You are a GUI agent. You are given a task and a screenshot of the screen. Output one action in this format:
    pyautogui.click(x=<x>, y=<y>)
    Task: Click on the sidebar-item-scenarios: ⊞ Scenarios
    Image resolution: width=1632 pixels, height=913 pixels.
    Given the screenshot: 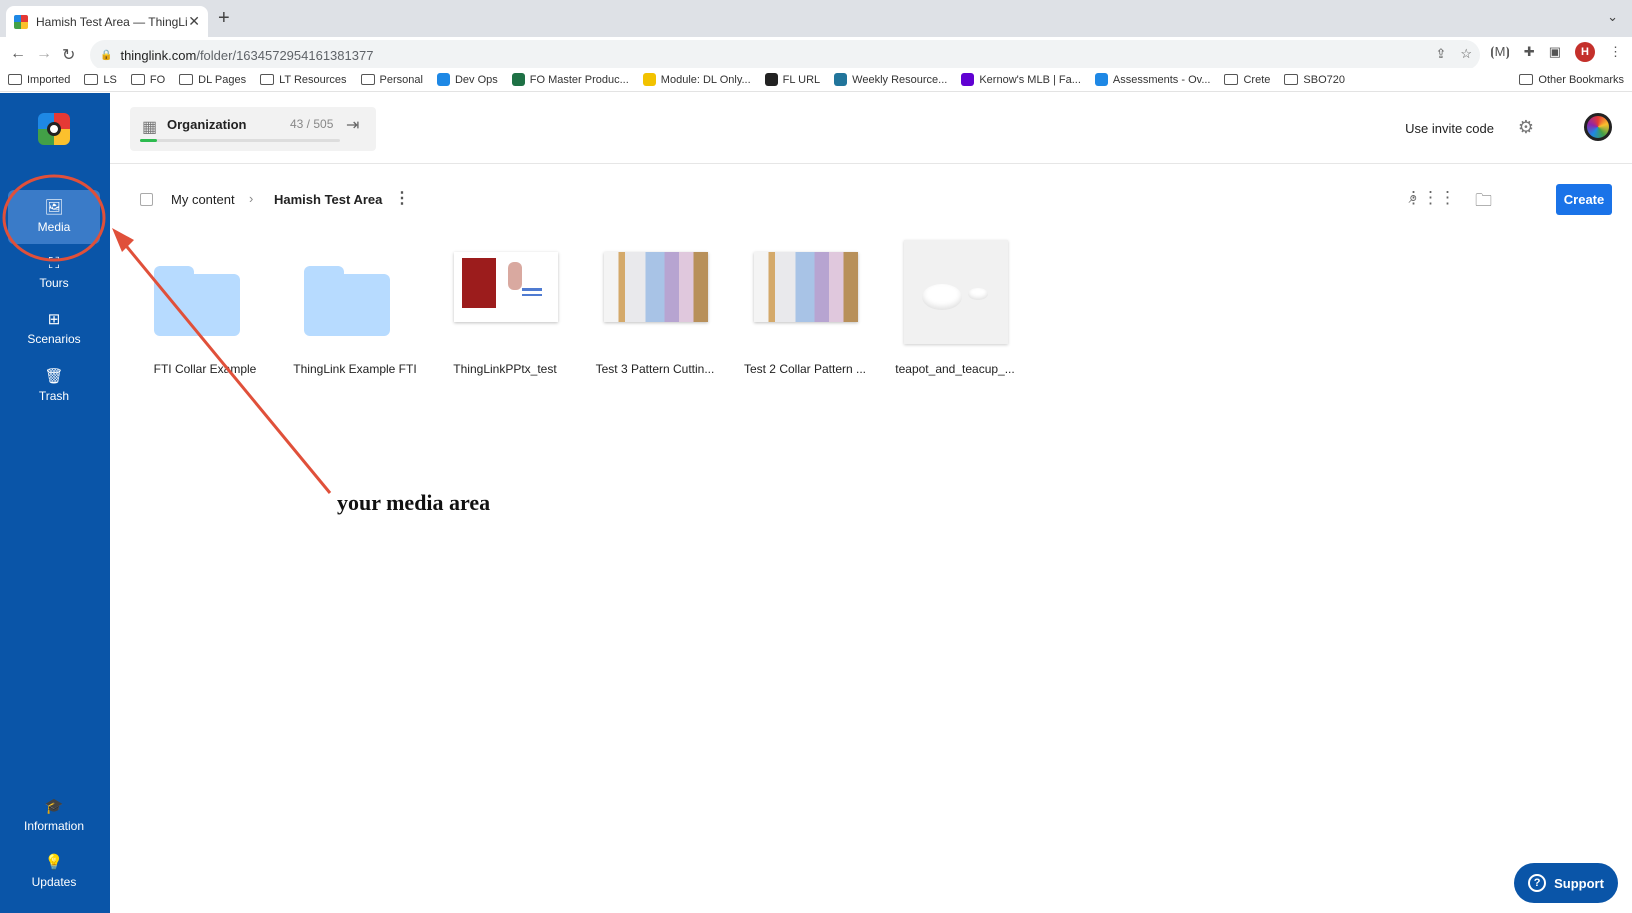 What is the action you would take?
    pyautogui.click(x=54, y=329)
    